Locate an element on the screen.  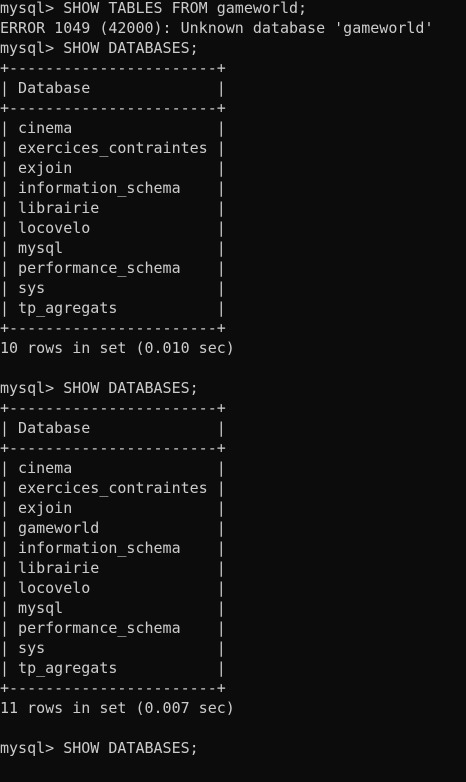
result-summary: 11 rows in set (0.007 sec) is located at coordinates (117, 708).